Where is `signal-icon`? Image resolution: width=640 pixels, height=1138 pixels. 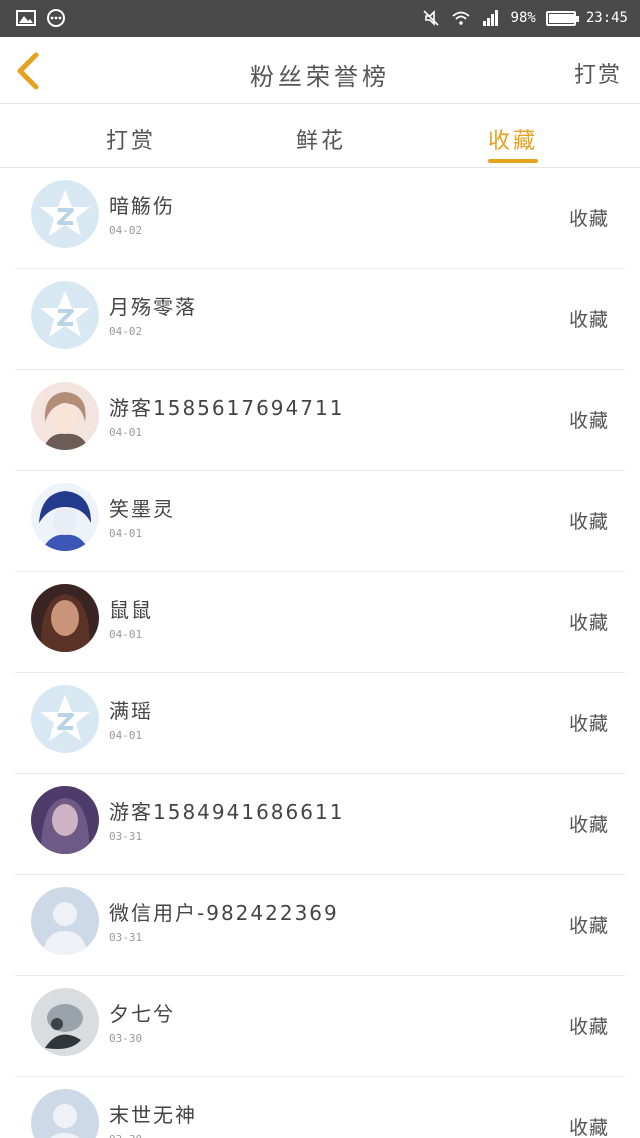
signal-icon is located at coordinates (490, 18).